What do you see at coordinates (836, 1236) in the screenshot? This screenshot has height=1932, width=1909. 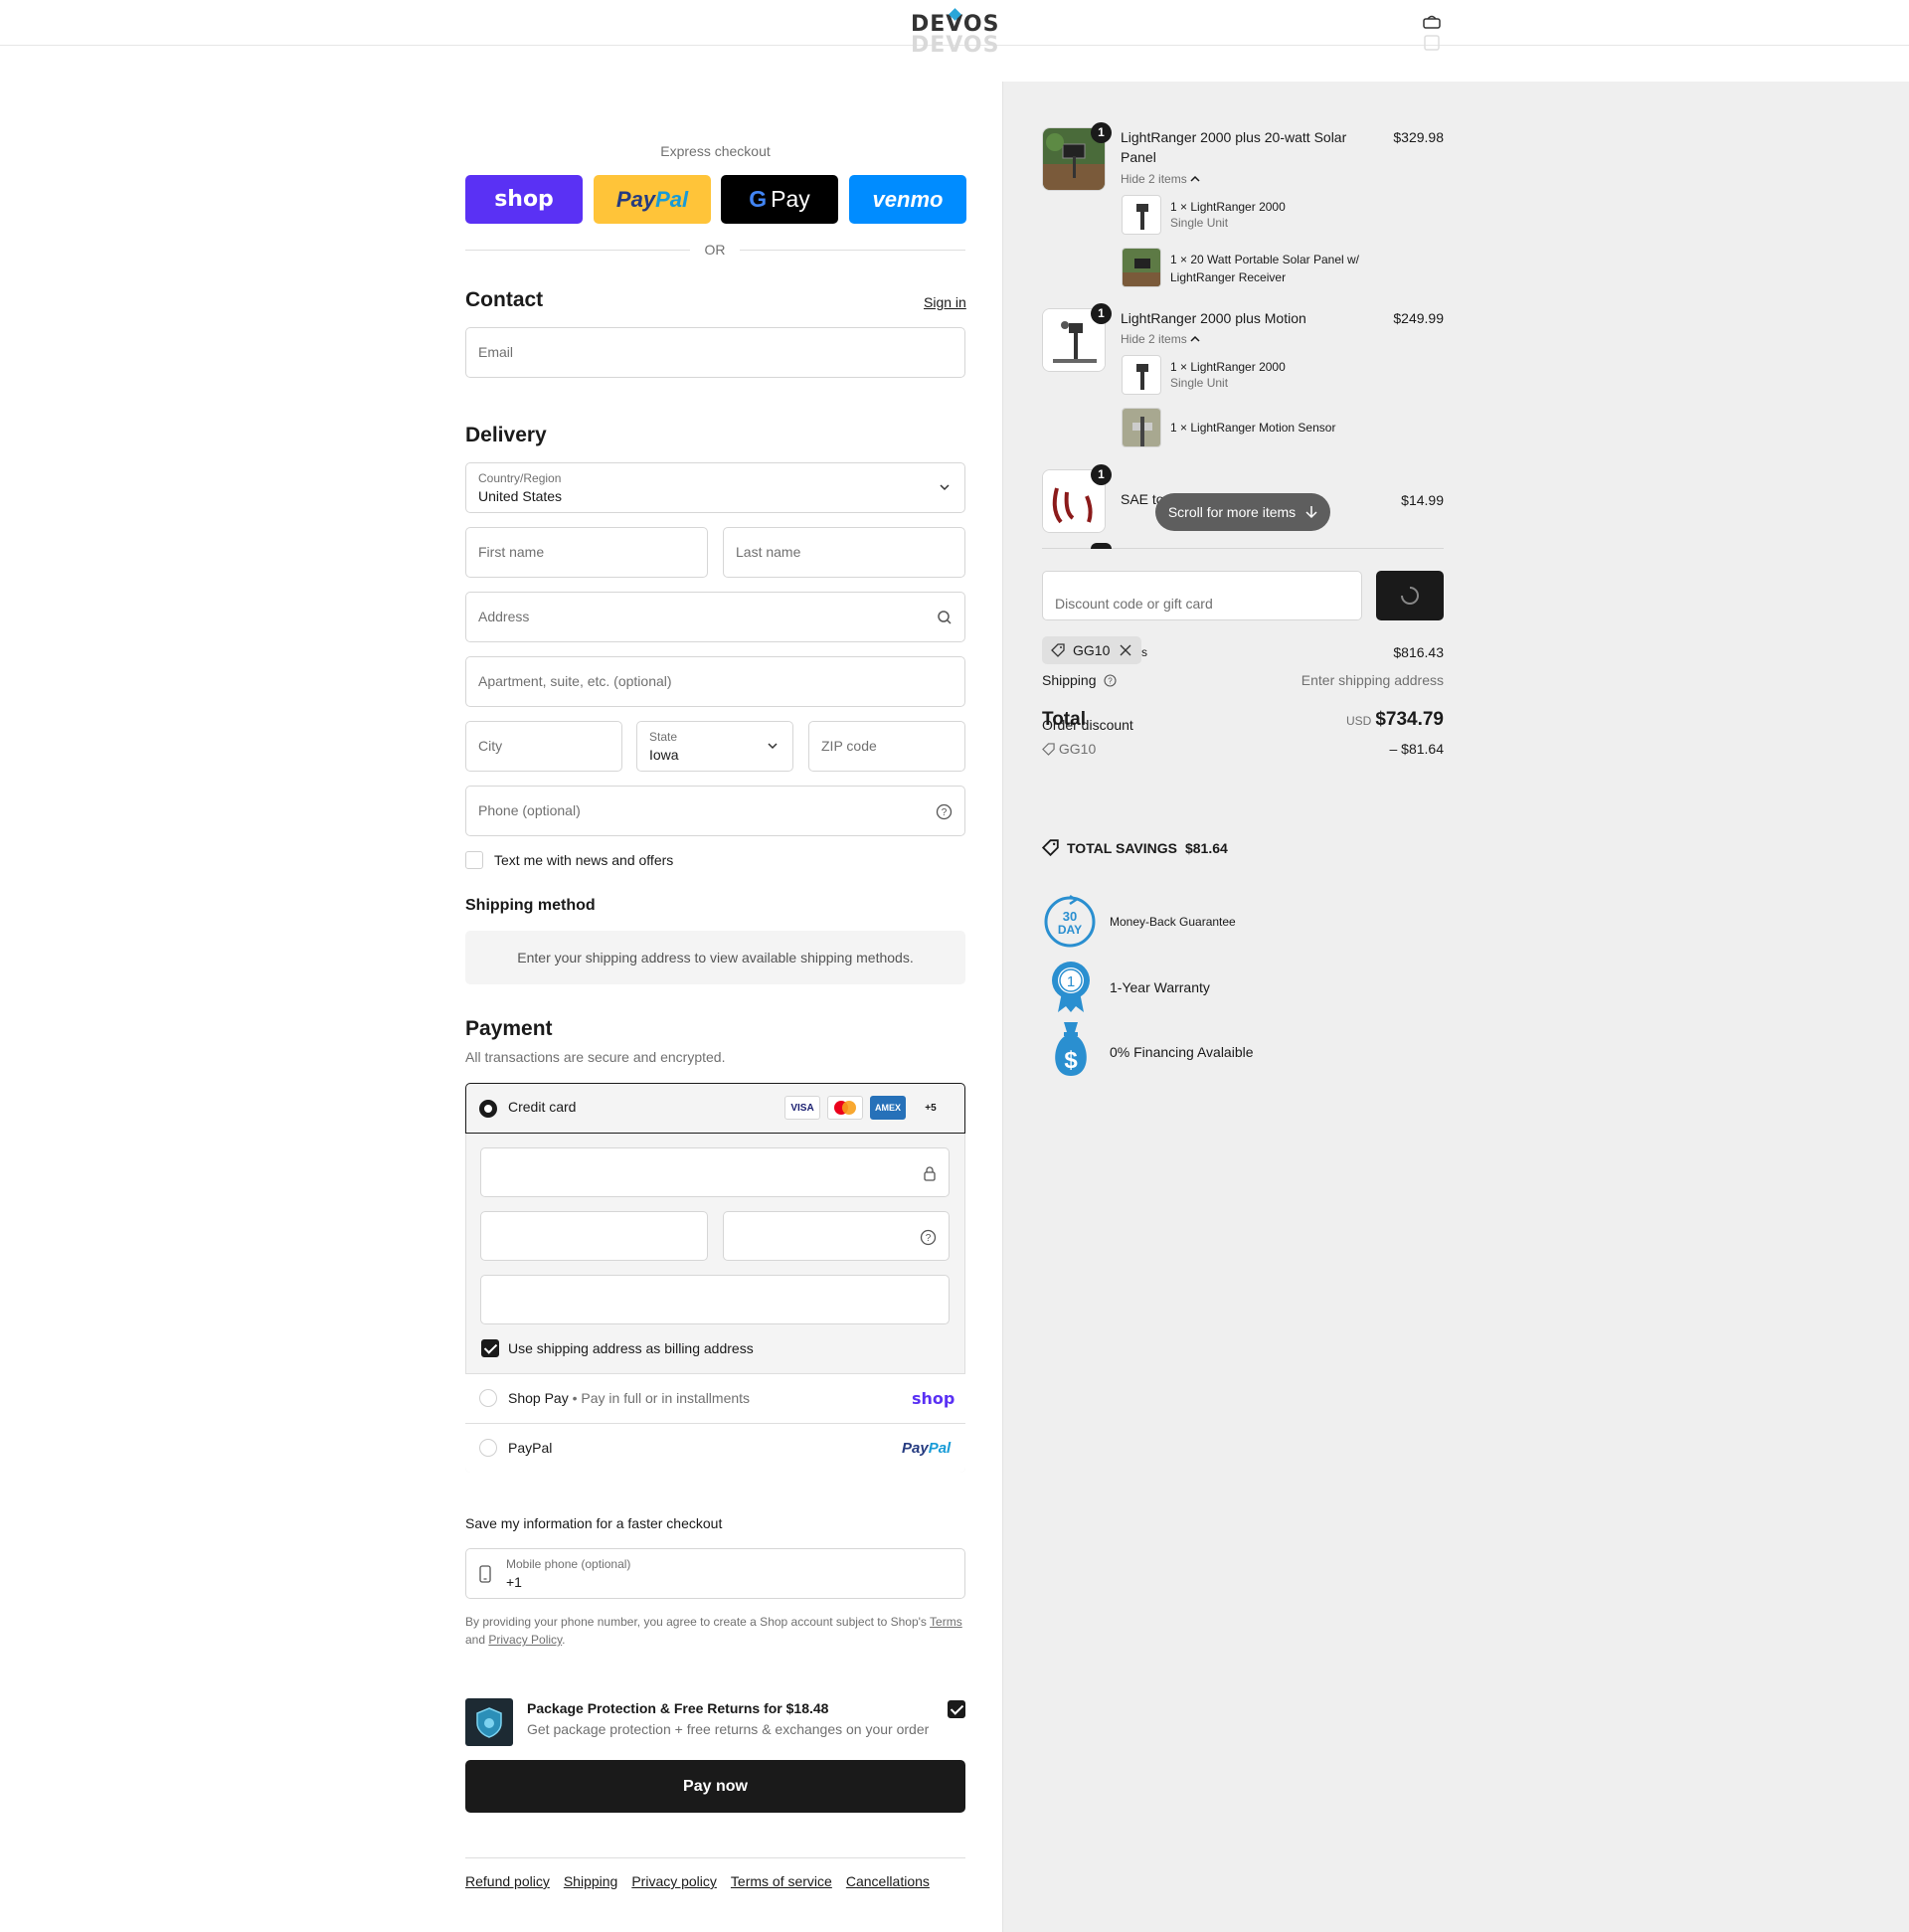 I see `security-code-field: ?` at bounding box center [836, 1236].